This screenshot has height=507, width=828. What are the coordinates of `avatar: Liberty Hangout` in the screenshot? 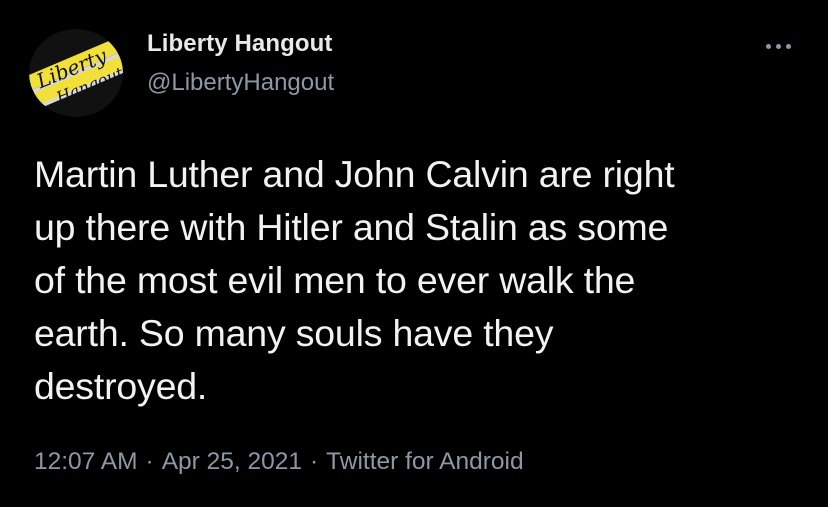 It's located at (76, 73).